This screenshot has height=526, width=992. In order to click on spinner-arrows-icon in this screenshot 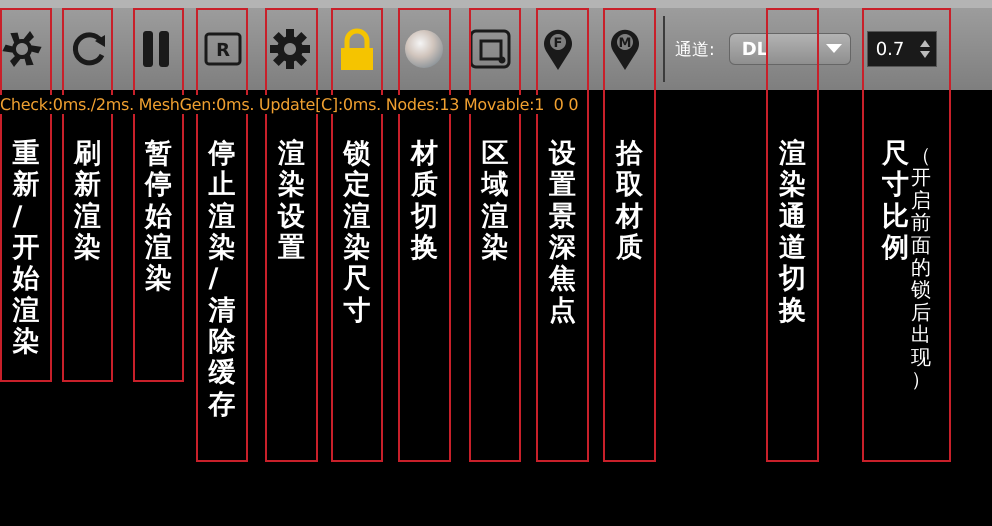, I will do `click(925, 49)`.